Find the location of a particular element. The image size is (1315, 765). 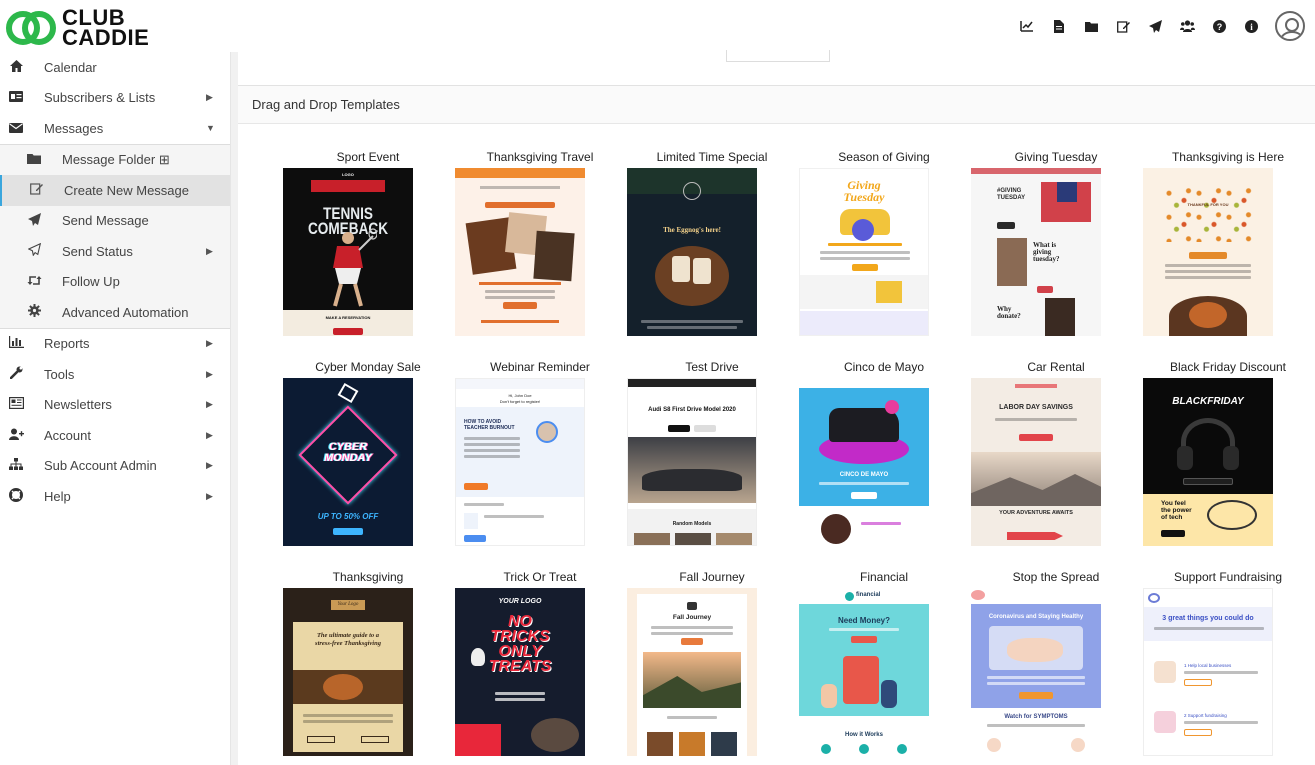

sidebar-item-label: Advanced Automation is located at coordinates (125, 312).